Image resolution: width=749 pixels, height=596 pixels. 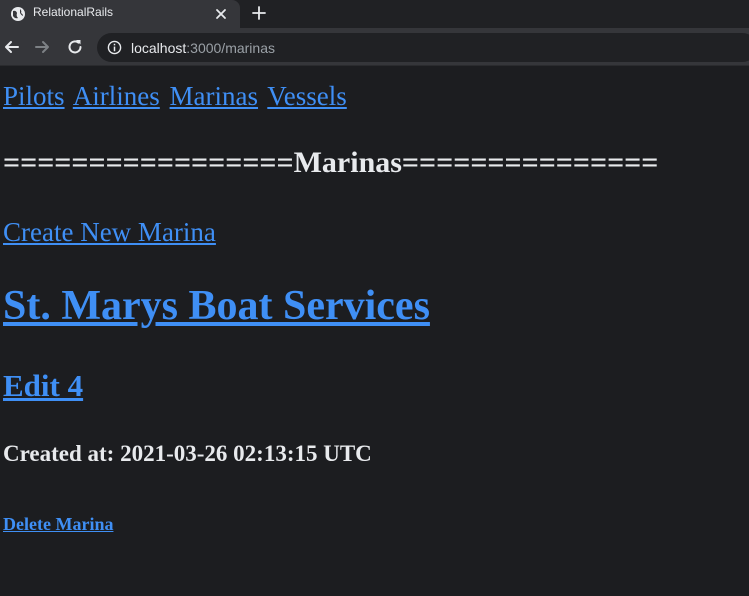 What do you see at coordinates (58, 524) in the screenshot?
I see `delete-marina-link: Delete Marina` at bounding box center [58, 524].